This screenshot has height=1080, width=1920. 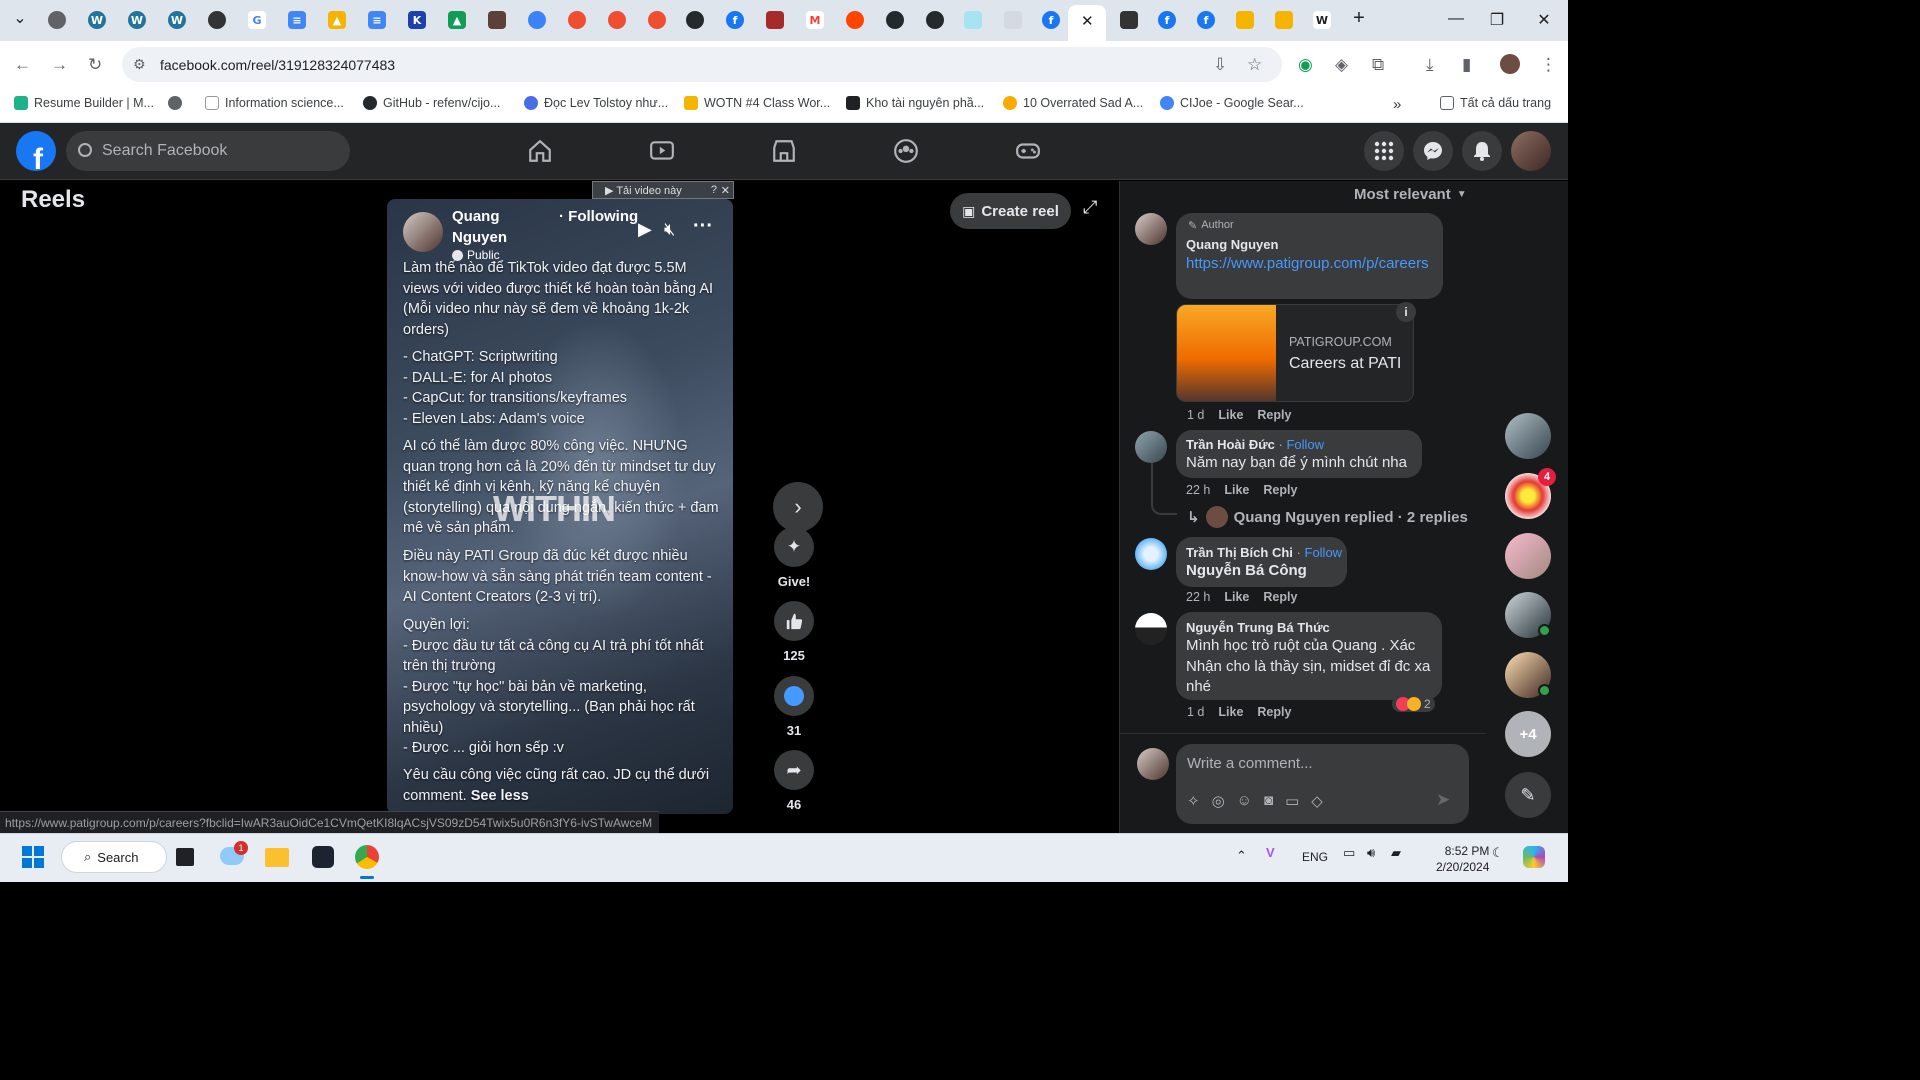 What do you see at coordinates (20, 18) in the screenshot?
I see `tab-search-icon: ⌄` at bounding box center [20, 18].